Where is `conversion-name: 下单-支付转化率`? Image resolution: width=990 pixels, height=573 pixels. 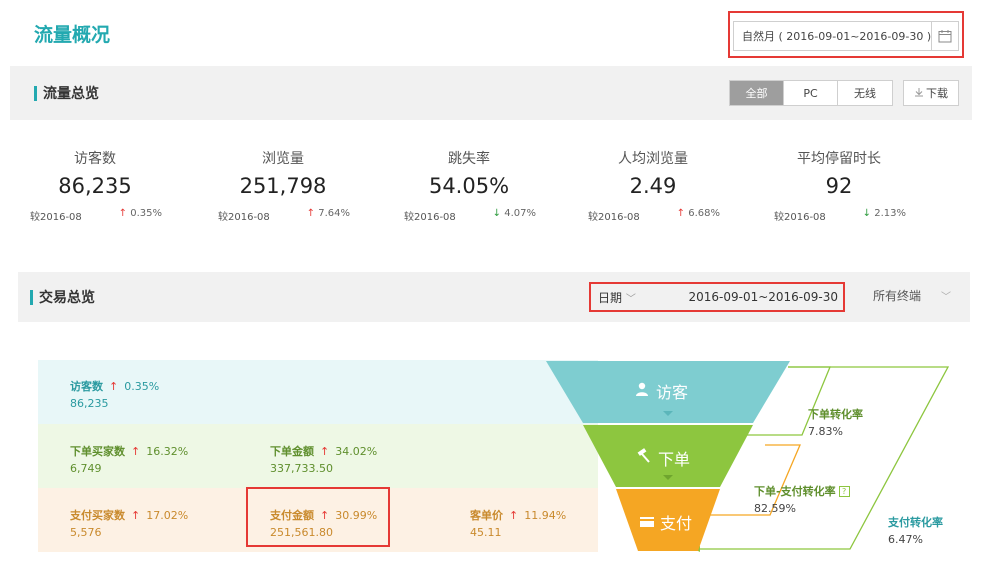 conversion-name: 下单-支付转化率 is located at coordinates (795, 491).